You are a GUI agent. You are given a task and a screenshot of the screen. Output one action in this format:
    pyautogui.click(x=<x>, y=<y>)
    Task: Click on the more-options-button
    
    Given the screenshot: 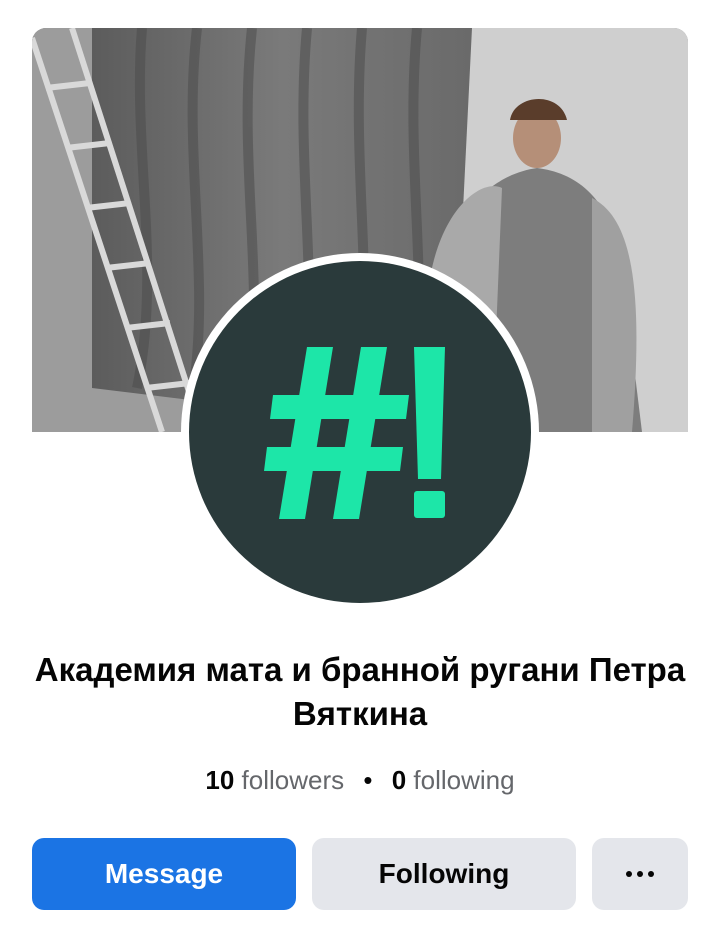 What is the action you would take?
    pyautogui.click(x=640, y=874)
    